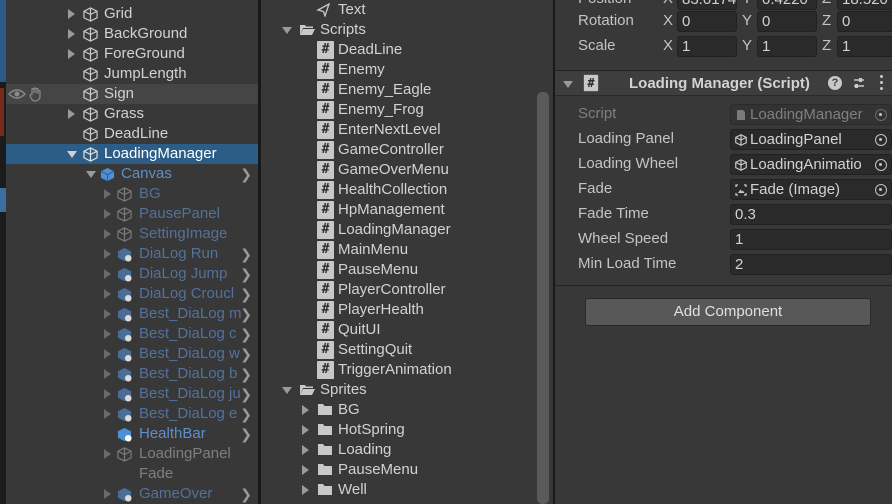 This screenshot has width=892, height=504. I want to click on loading-panel-row: Loading Panel LoadingPanel, so click(723, 139).